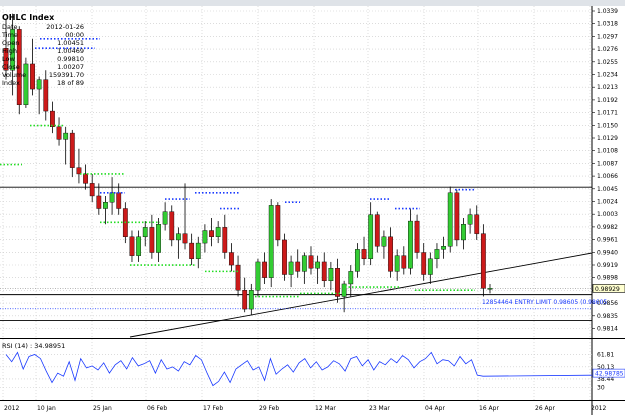 Image resolution: width=625 pixels, height=415 pixels. I want to click on info-label: Volume, so click(14, 75).